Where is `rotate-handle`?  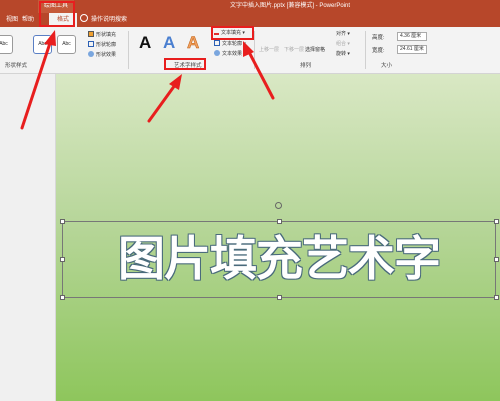
rotate-handle is located at coordinates (278, 205).